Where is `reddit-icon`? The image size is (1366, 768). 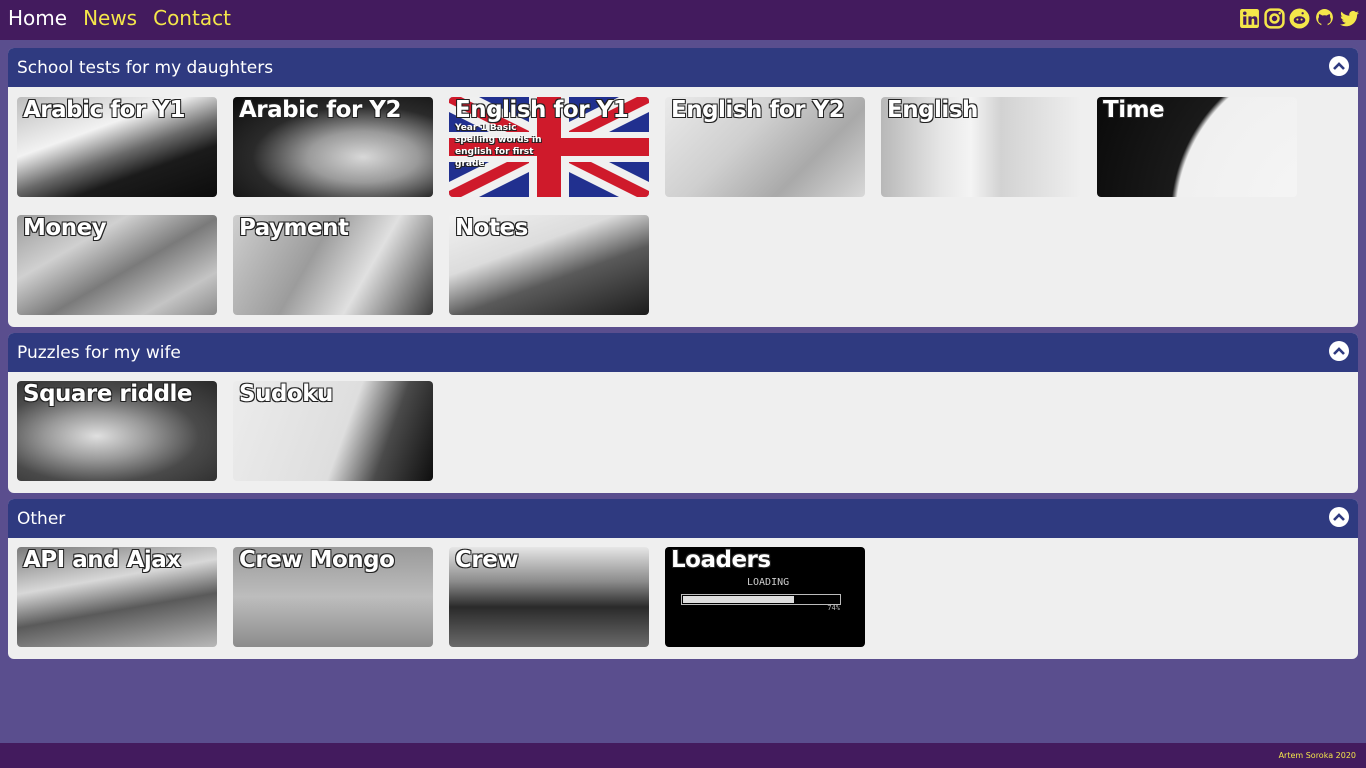
reddit-icon is located at coordinates (1299, 18).